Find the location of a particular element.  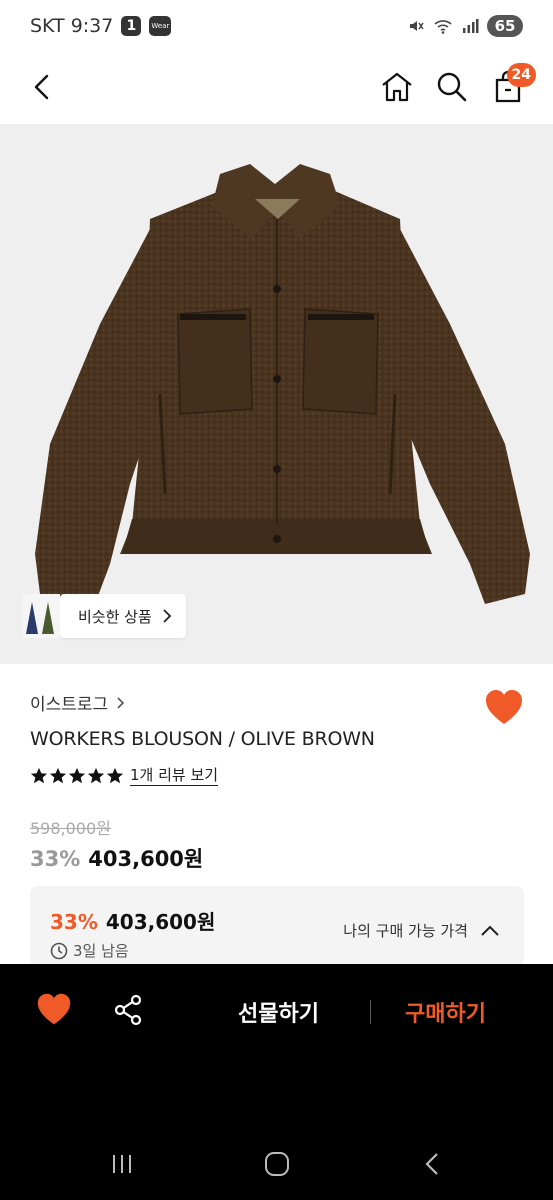

price-line: 33% 403,600원 is located at coordinates (116, 858).